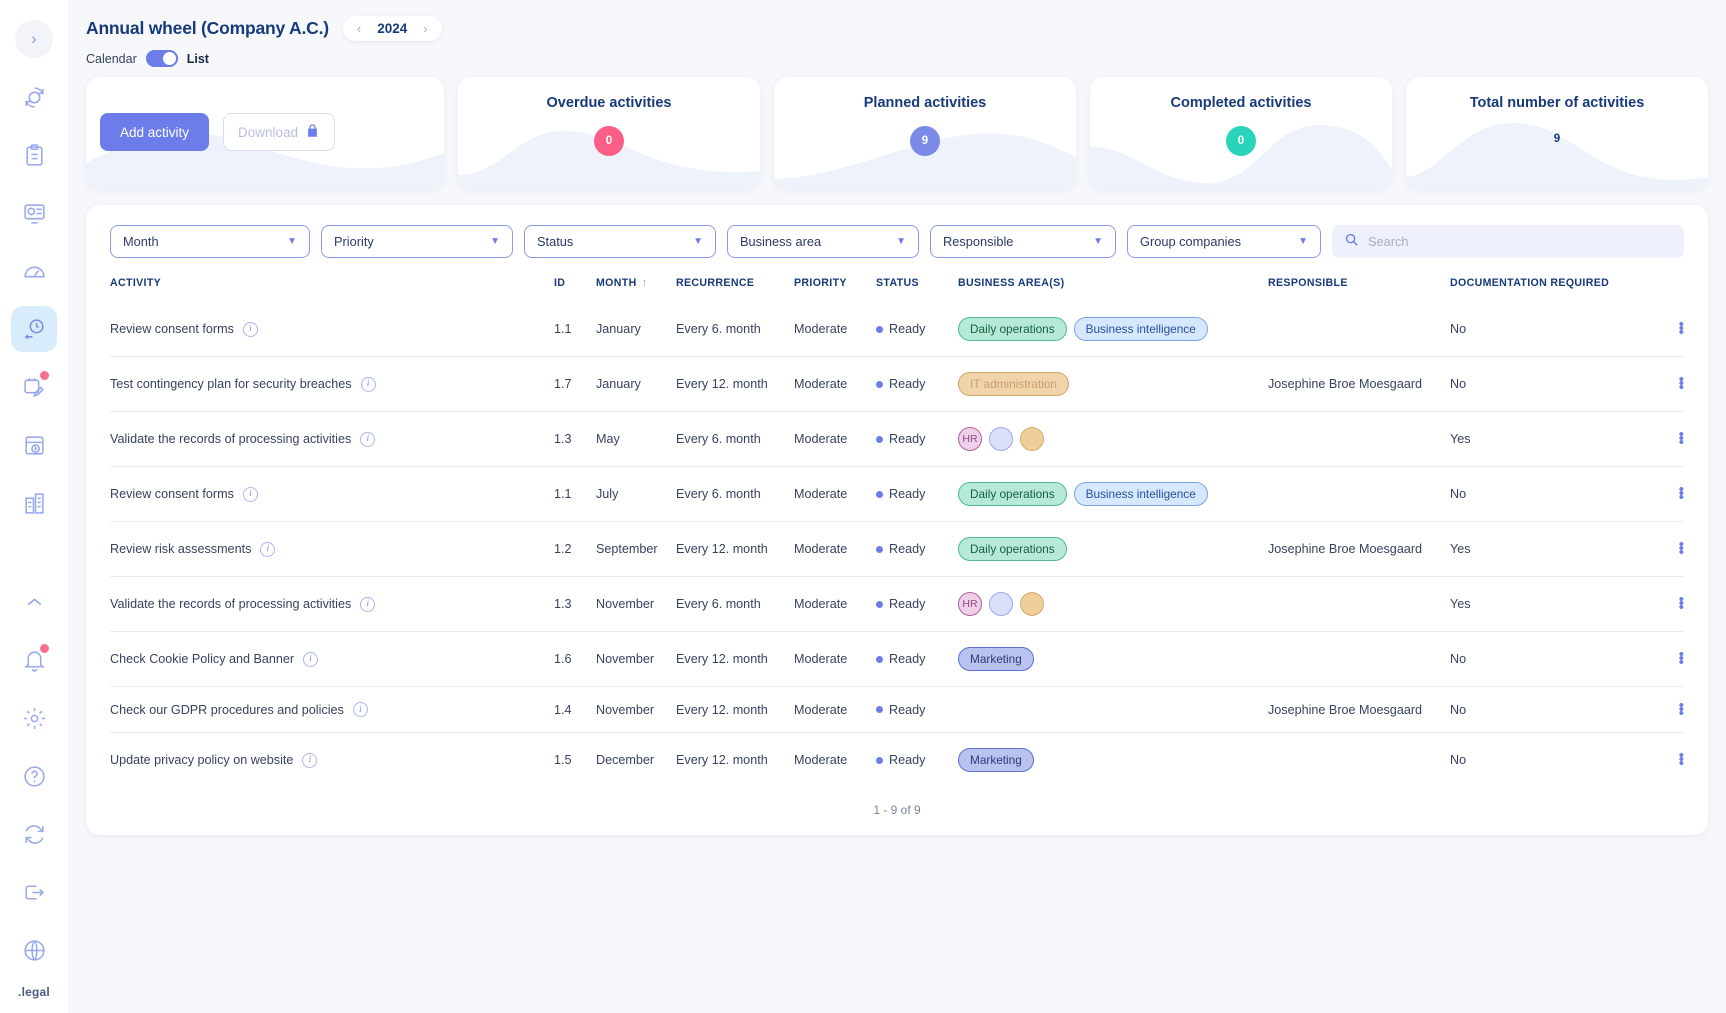  Describe the element at coordinates (34, 776) in the screenshot. I see `sidebar-item-help` at that location.